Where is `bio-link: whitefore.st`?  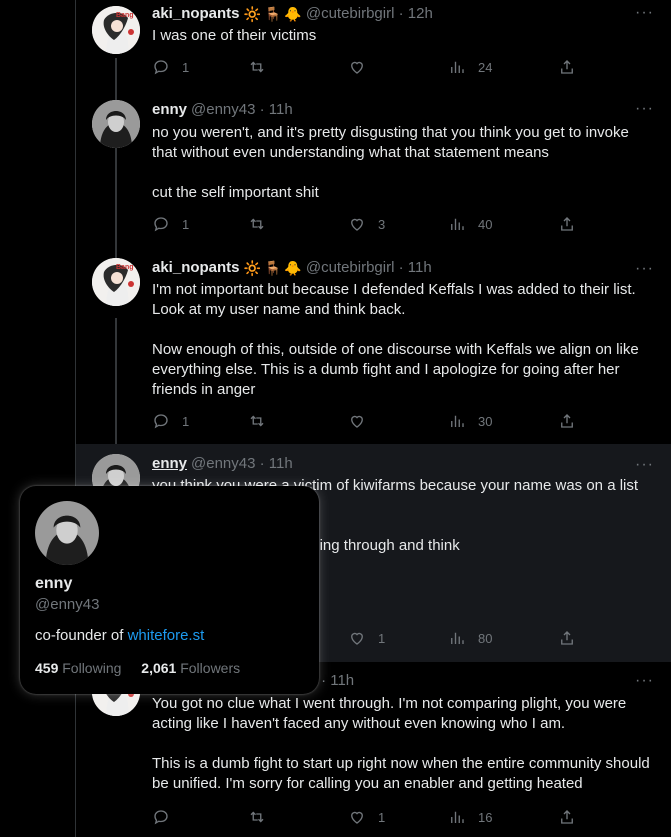
bio-link: whitefore.st is located at coordinates (166, 635).